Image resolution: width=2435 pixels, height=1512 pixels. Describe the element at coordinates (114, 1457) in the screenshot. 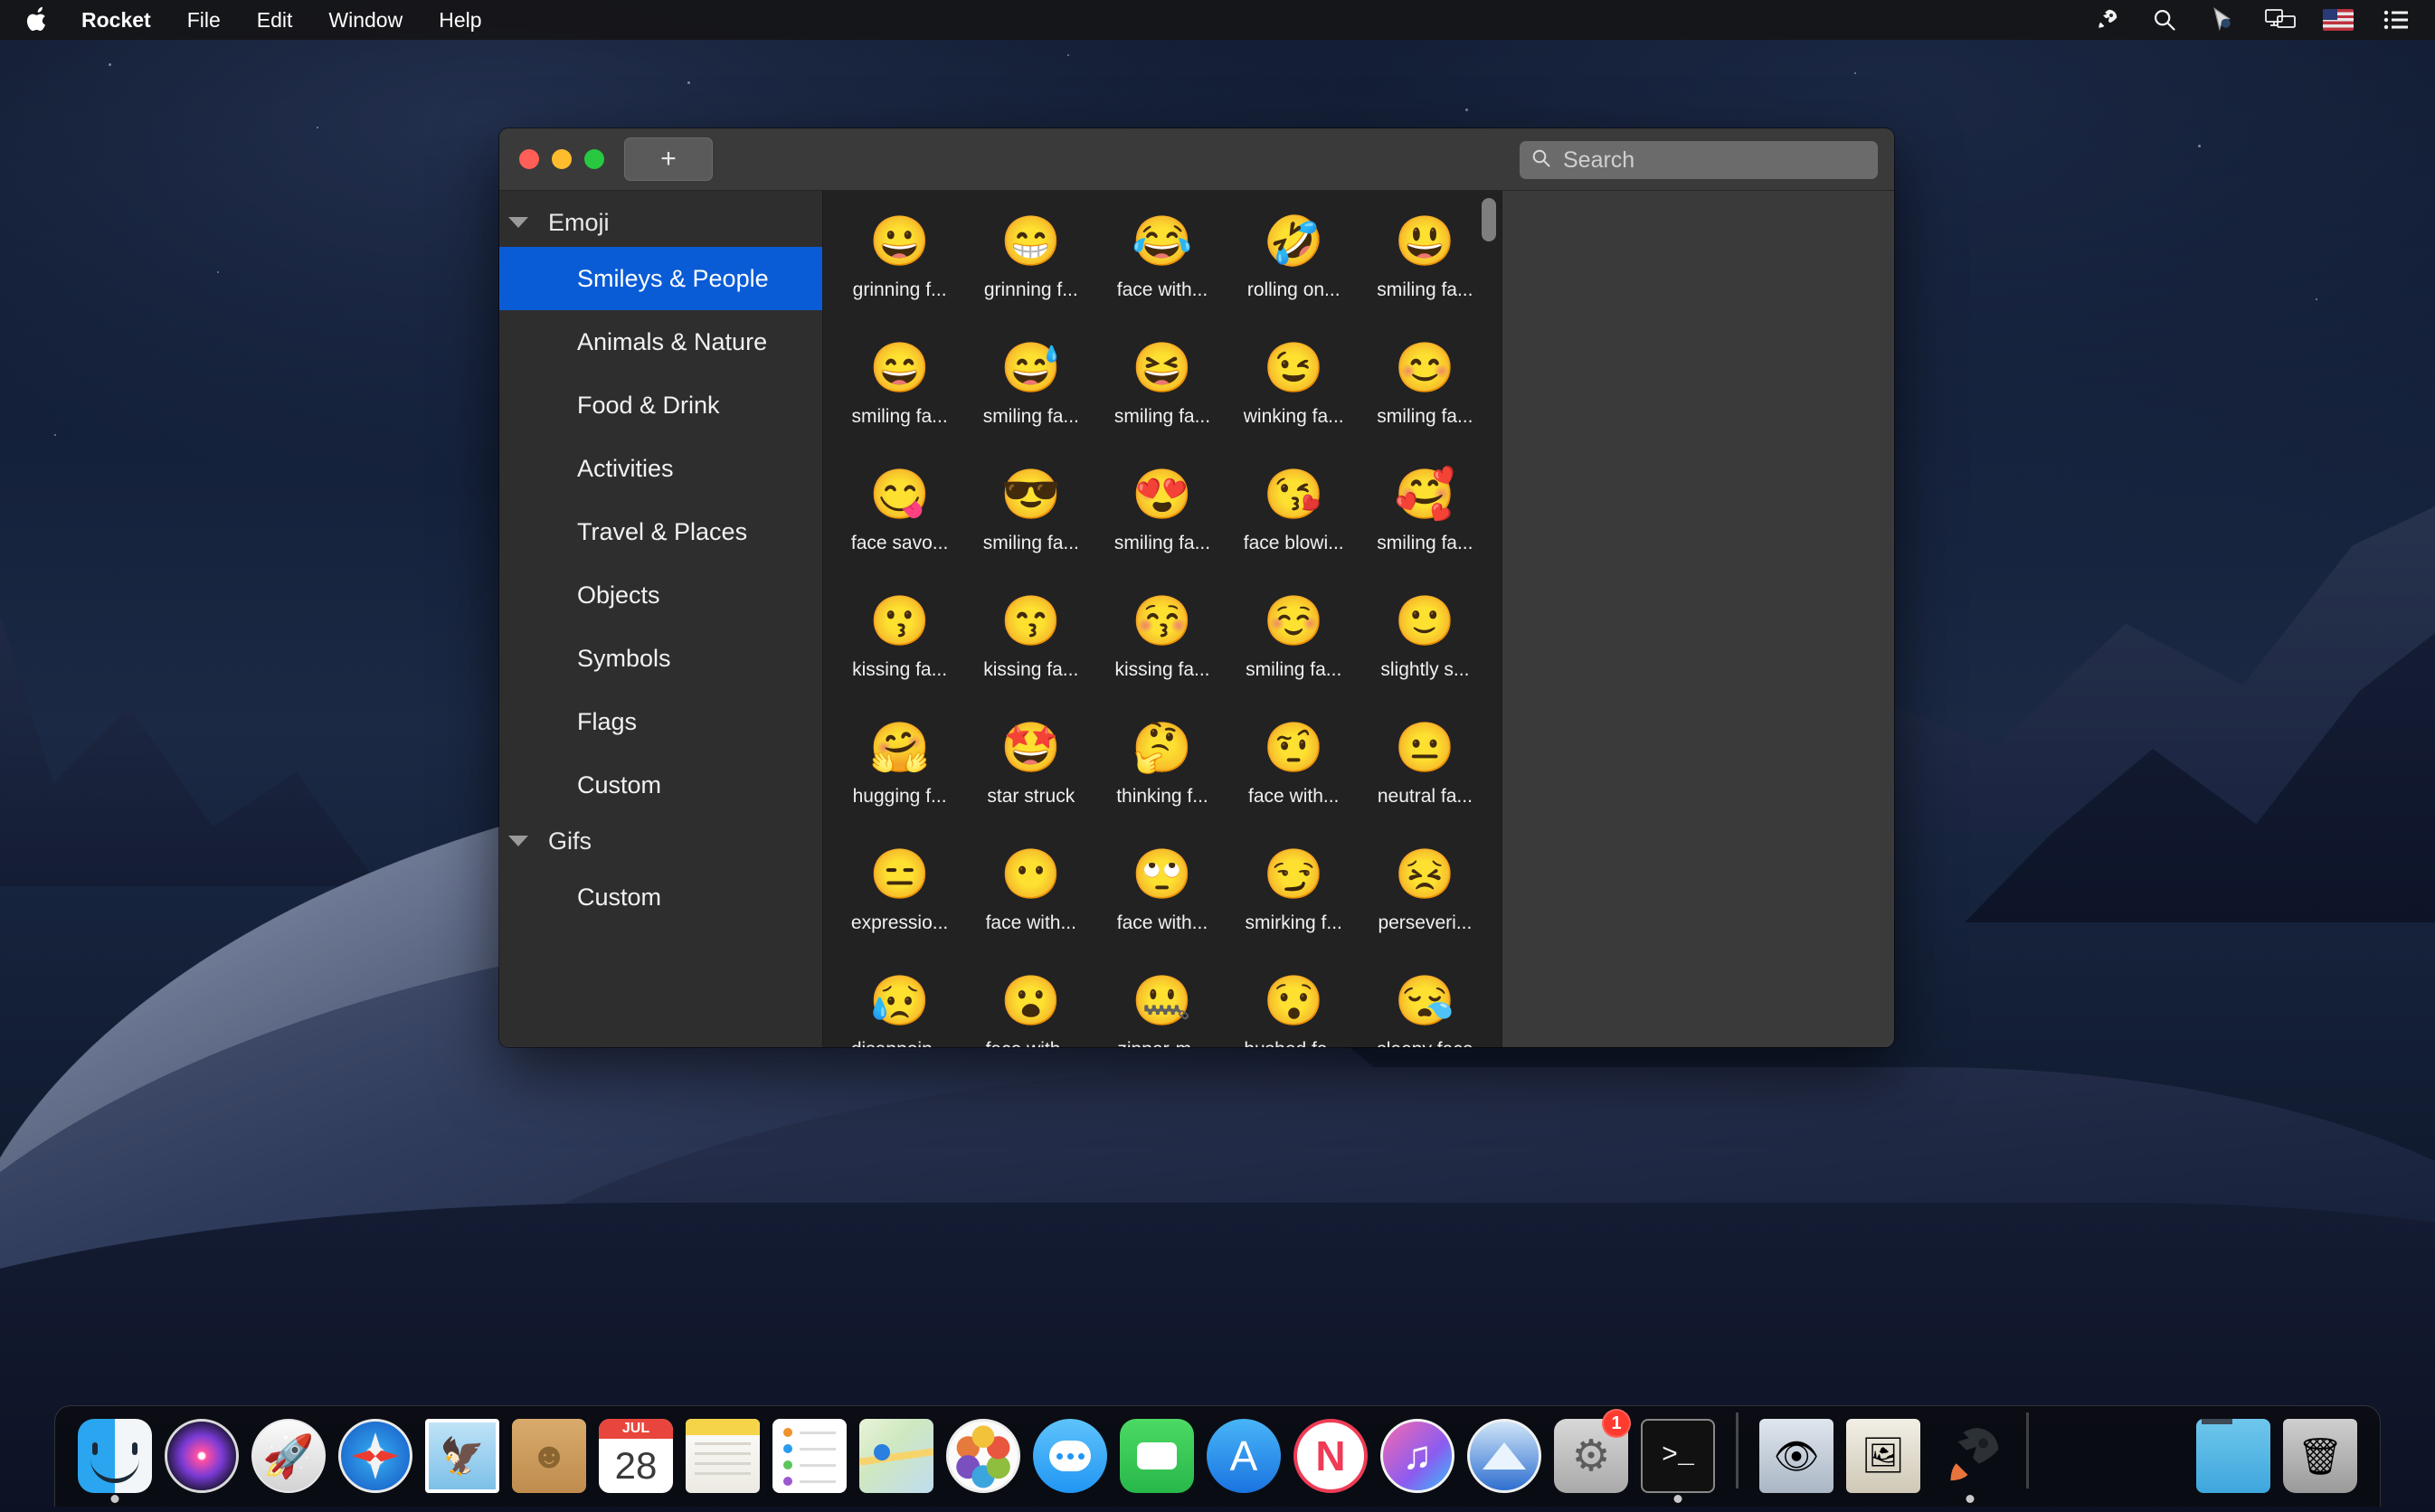

I see `dock-item-finder` at that location.